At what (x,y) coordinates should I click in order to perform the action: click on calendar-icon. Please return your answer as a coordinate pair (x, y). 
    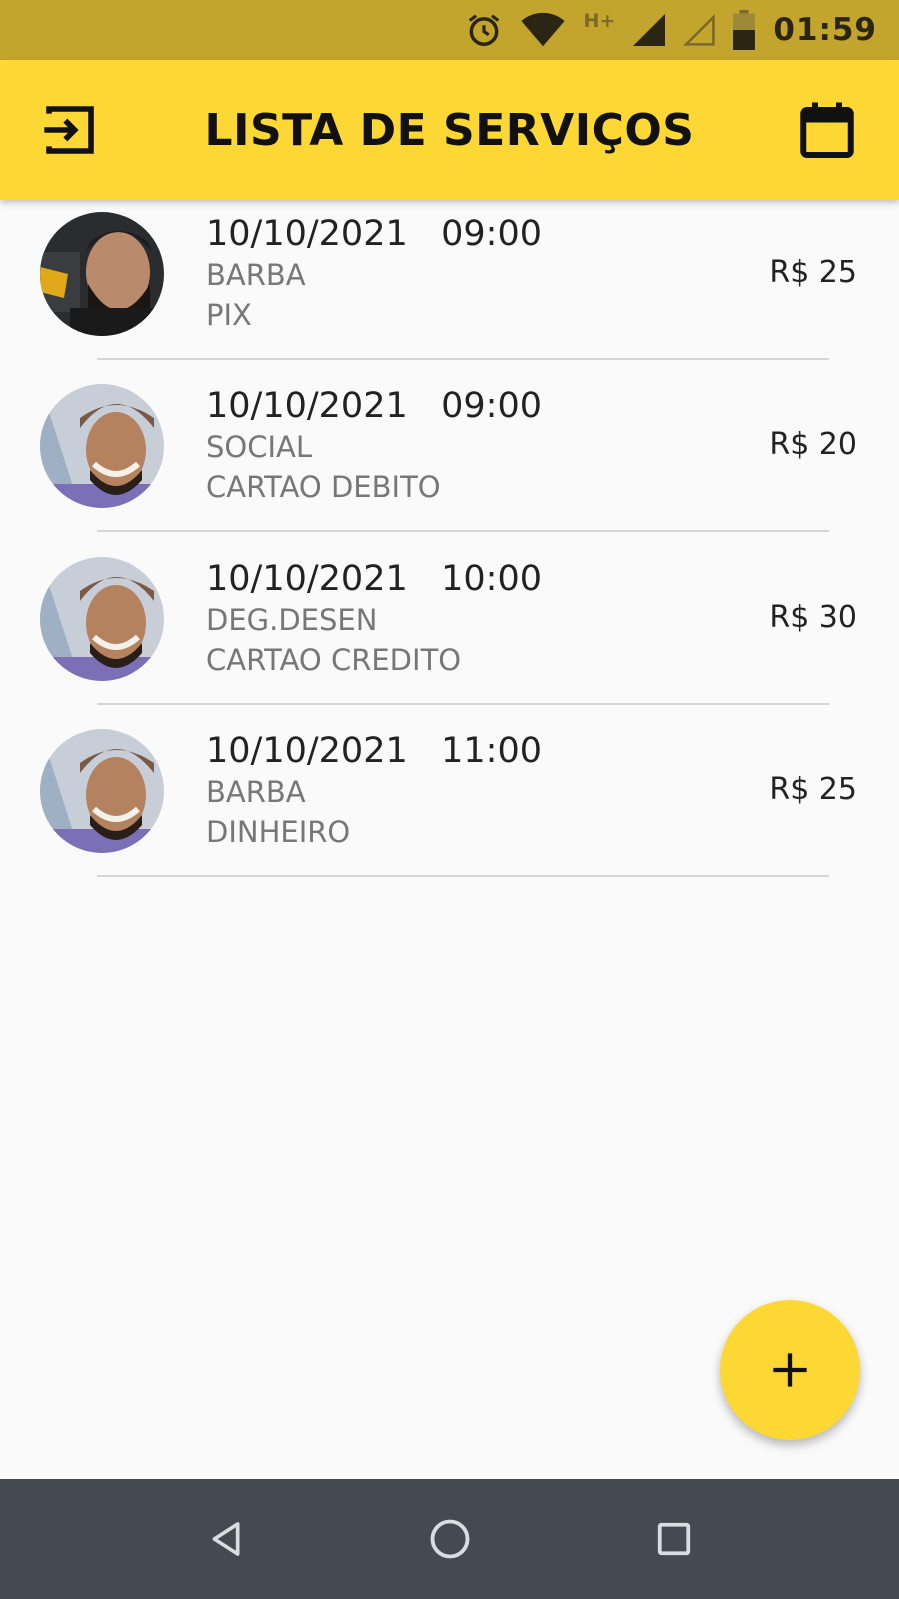
    Looking at the image, I should click on (827, 130).